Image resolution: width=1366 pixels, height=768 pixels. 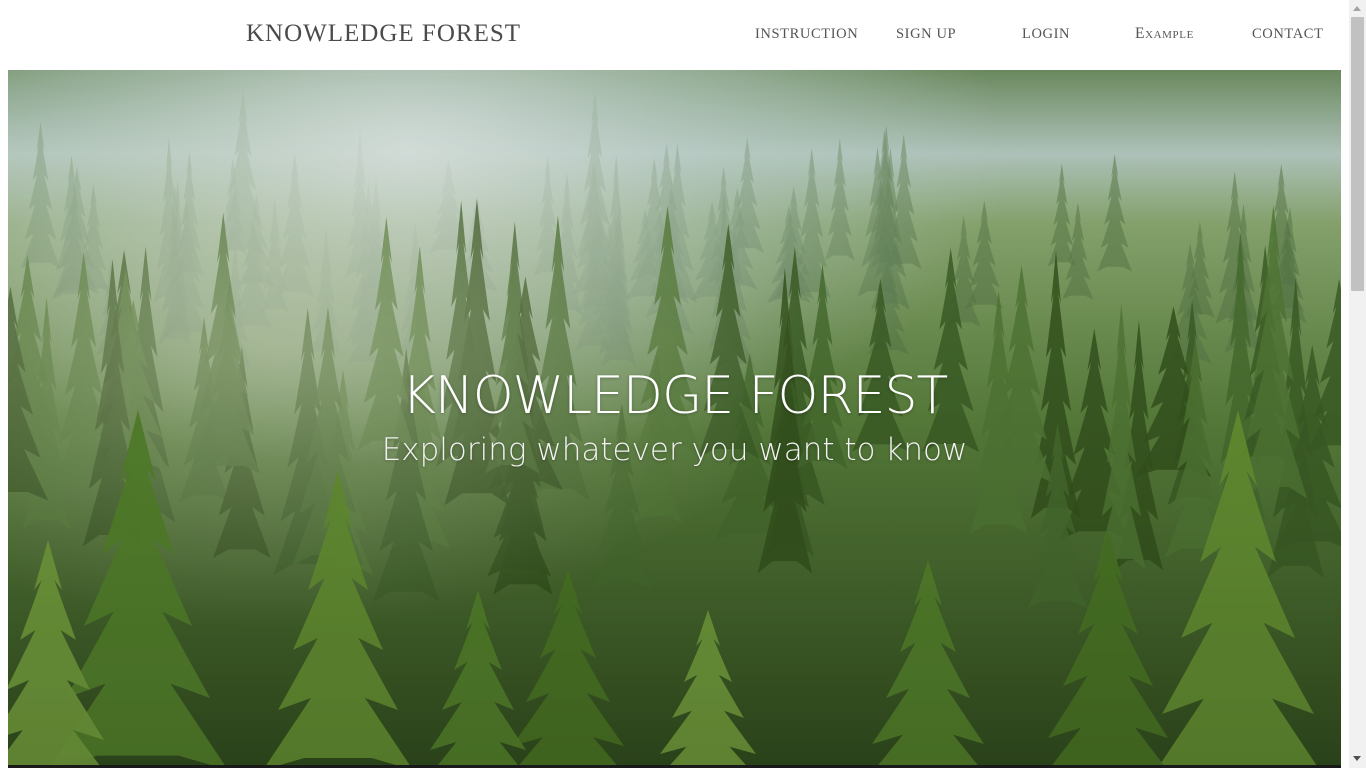 What do you see at coordinates (383, 34) in the screenshot?
I see `brand-logo-link: KNOWLEDGE FOREST` at bounding box center [383, 34].